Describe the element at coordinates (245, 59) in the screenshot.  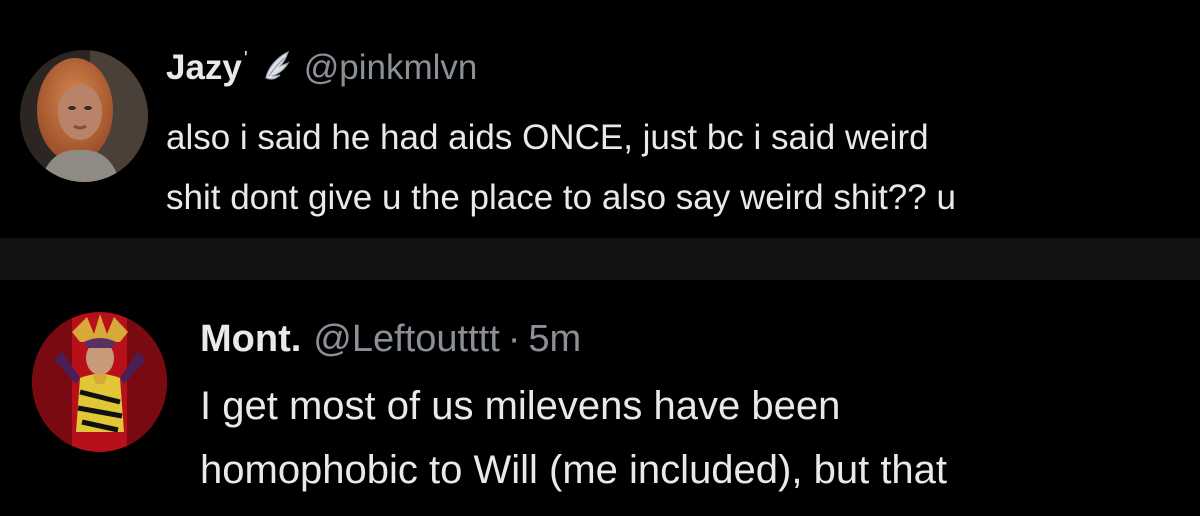
I see `name-badge: '` at that location.